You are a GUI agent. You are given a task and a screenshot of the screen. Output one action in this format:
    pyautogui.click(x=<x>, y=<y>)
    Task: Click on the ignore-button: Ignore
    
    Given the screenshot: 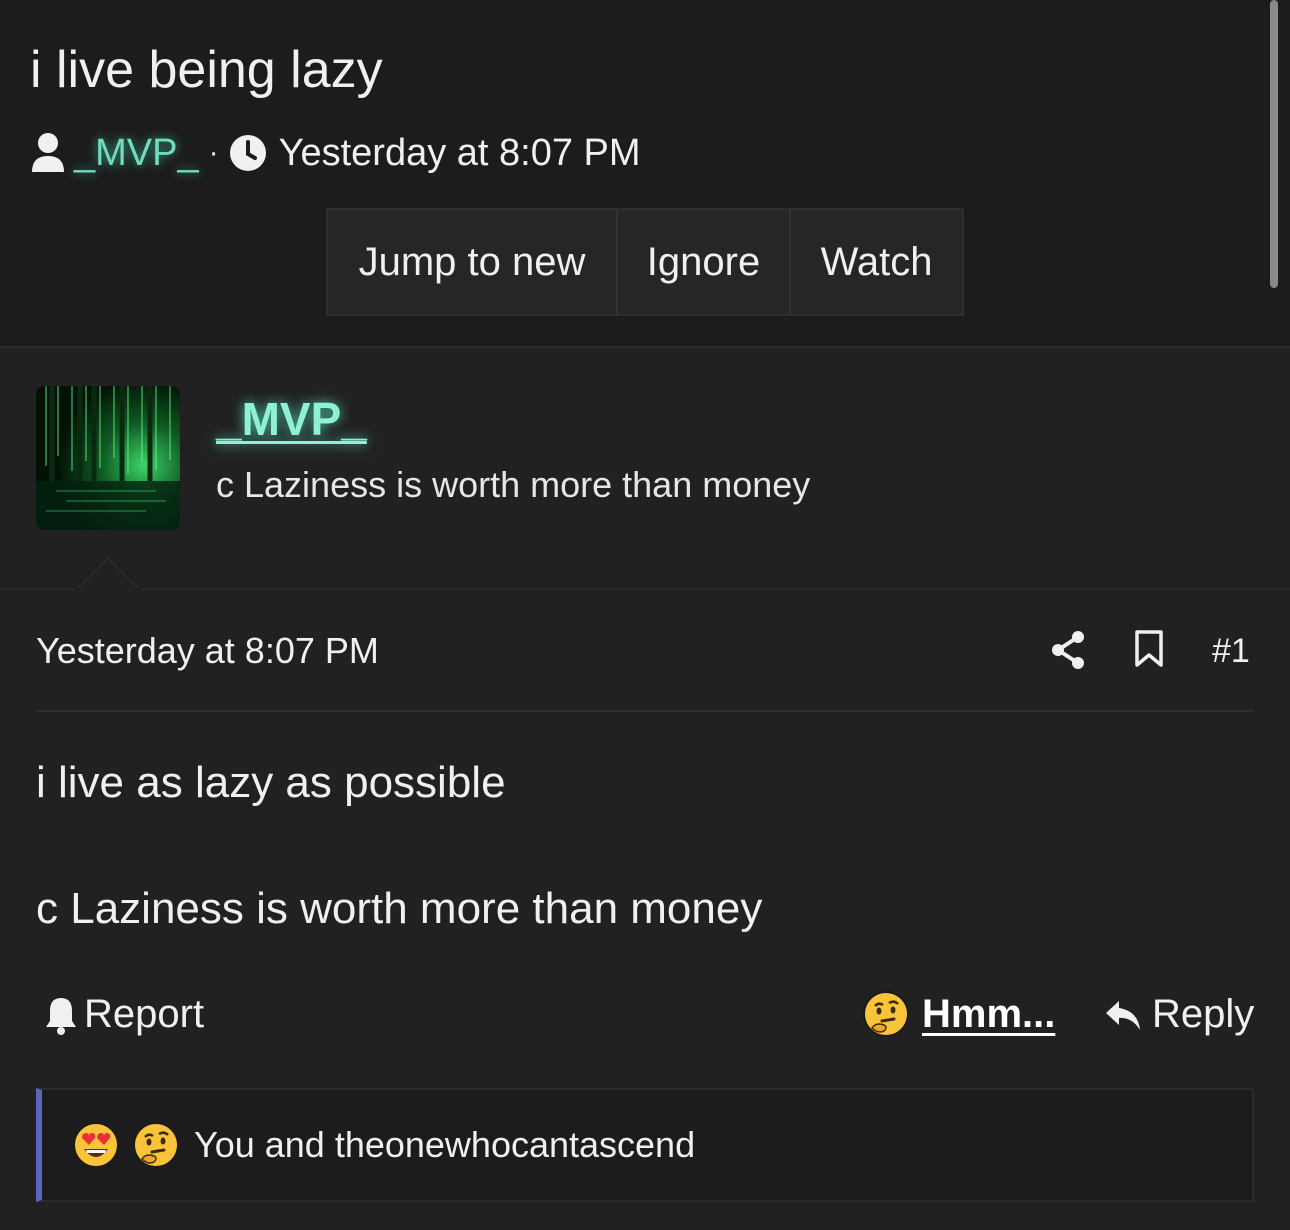 What is the action you would take?
    pyautogui.click(x=704, y=262)
    